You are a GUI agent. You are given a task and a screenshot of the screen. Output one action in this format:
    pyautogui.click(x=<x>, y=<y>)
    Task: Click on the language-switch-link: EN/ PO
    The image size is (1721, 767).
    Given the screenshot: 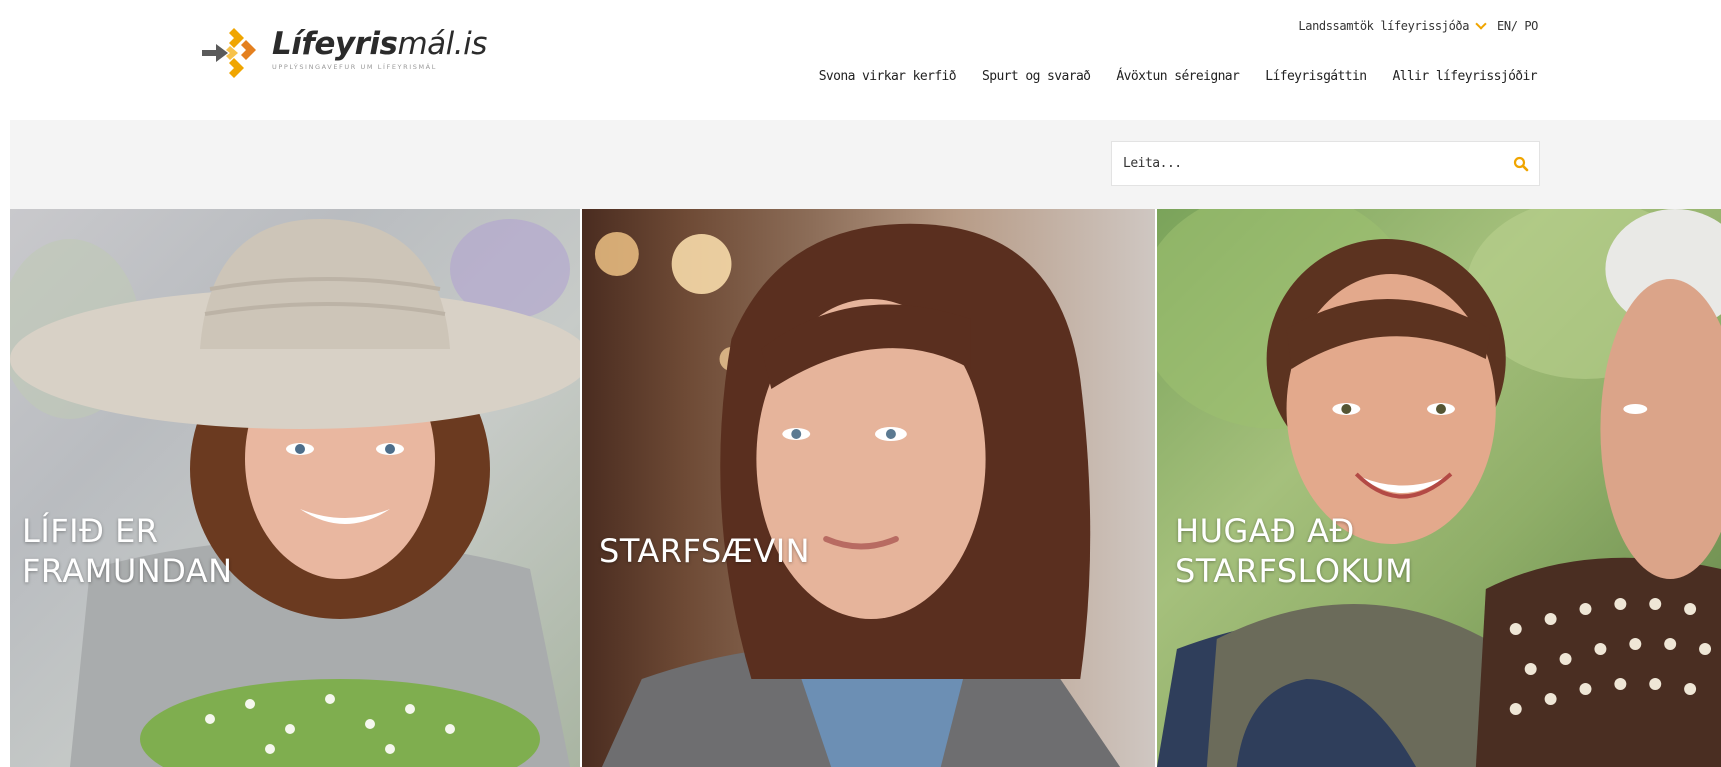 What is the action you would take?
    pyautogui.click(x=1517, y=26)
    